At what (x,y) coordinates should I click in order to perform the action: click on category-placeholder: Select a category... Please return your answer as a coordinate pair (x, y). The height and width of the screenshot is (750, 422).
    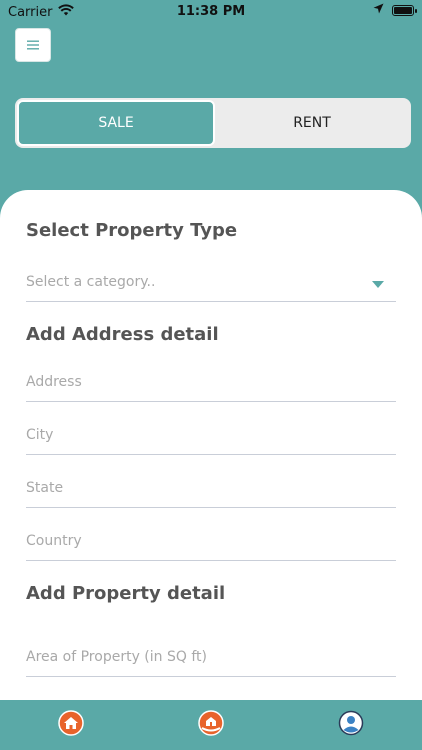
    Looking at the image, I should click on (91, 281).